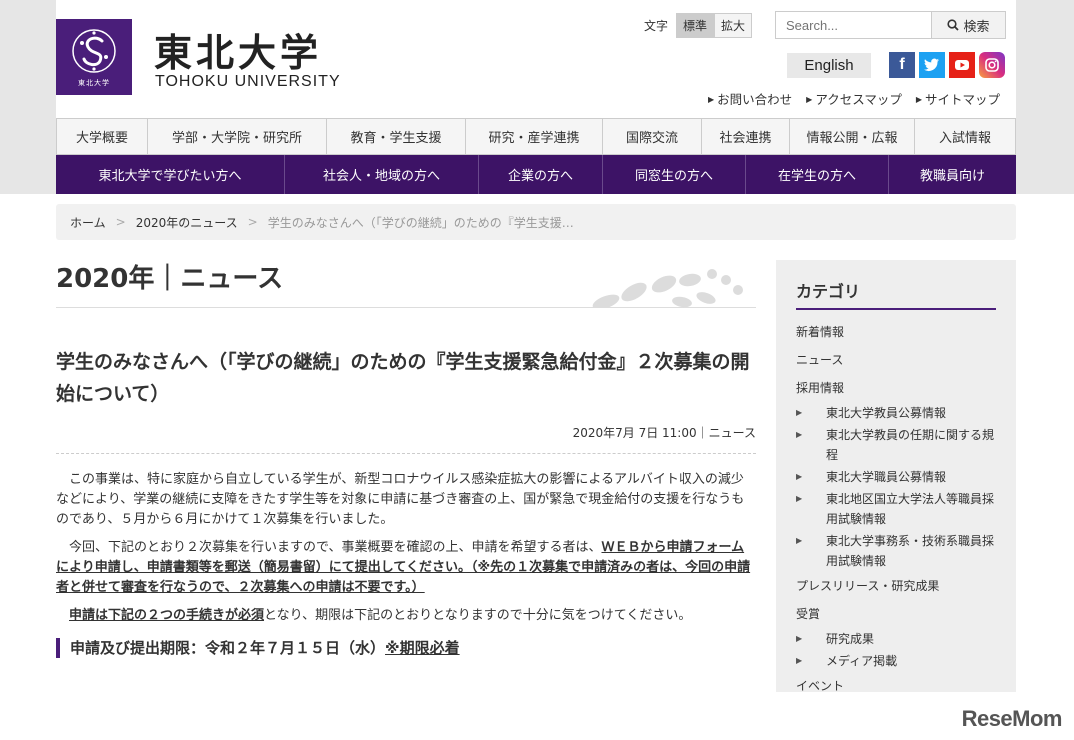  Describe the element at coordinates (910, 445) in the screenshot. I see `category-subitem-label: 東北大学教員の任期に関する規程` at that location.